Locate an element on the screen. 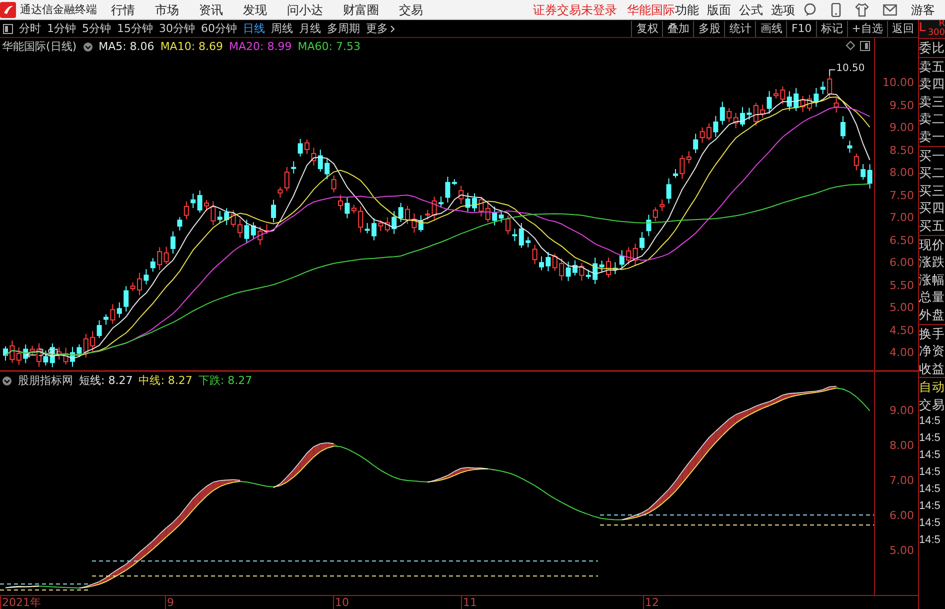  trade-label: 交易 is located at coordinates (932, 405).